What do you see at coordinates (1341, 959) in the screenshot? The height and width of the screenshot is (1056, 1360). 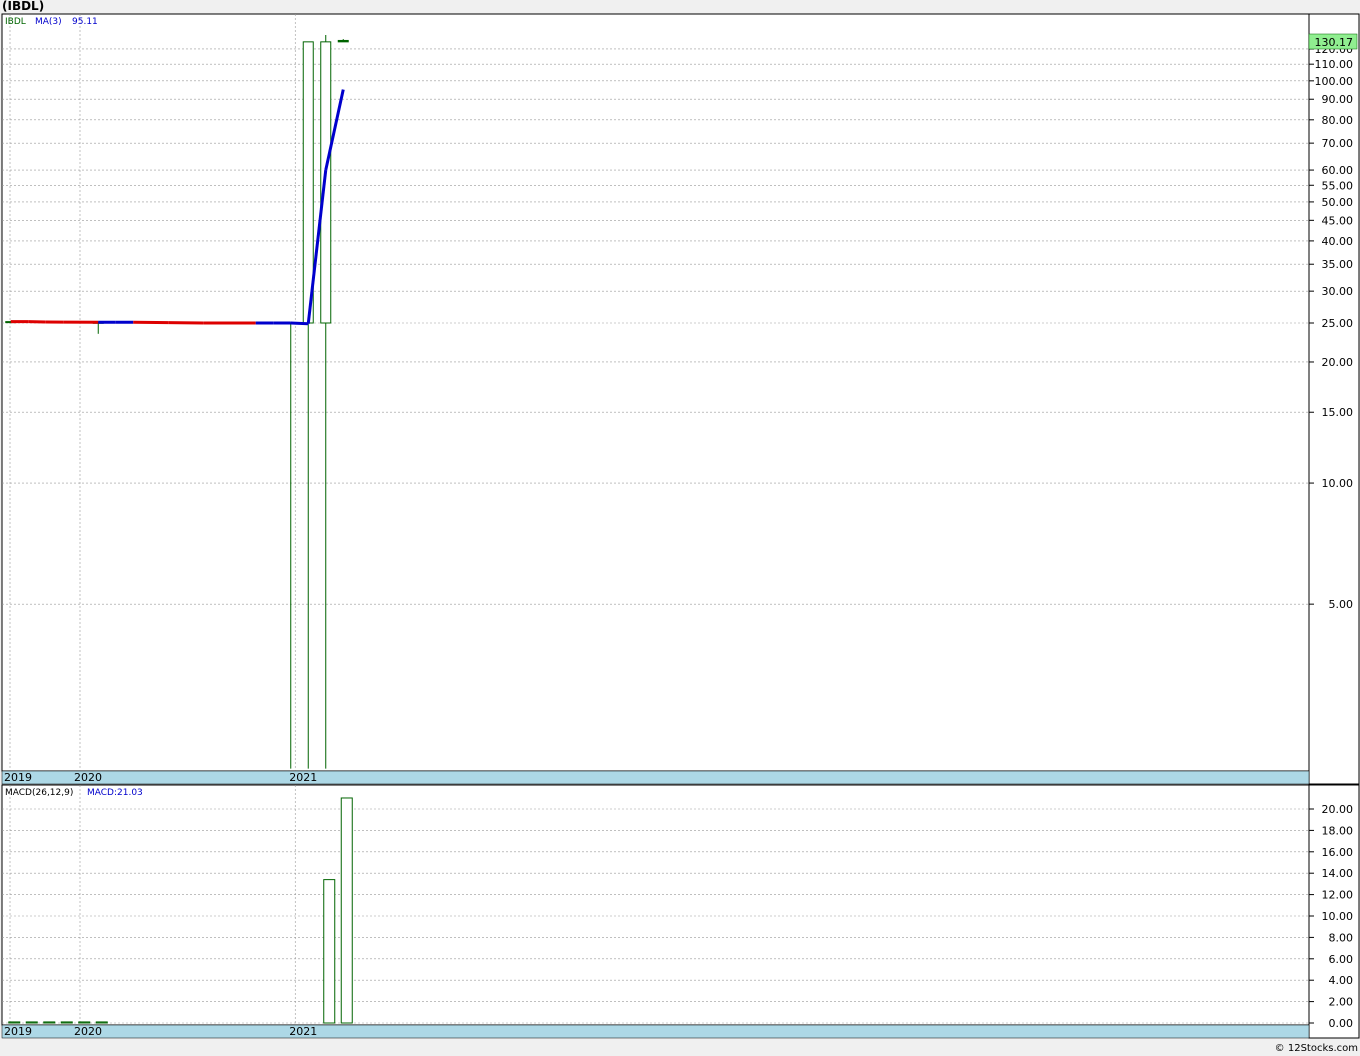 I see `macd-y-tick-label: 6.00` at bounding box center [1341, 959].